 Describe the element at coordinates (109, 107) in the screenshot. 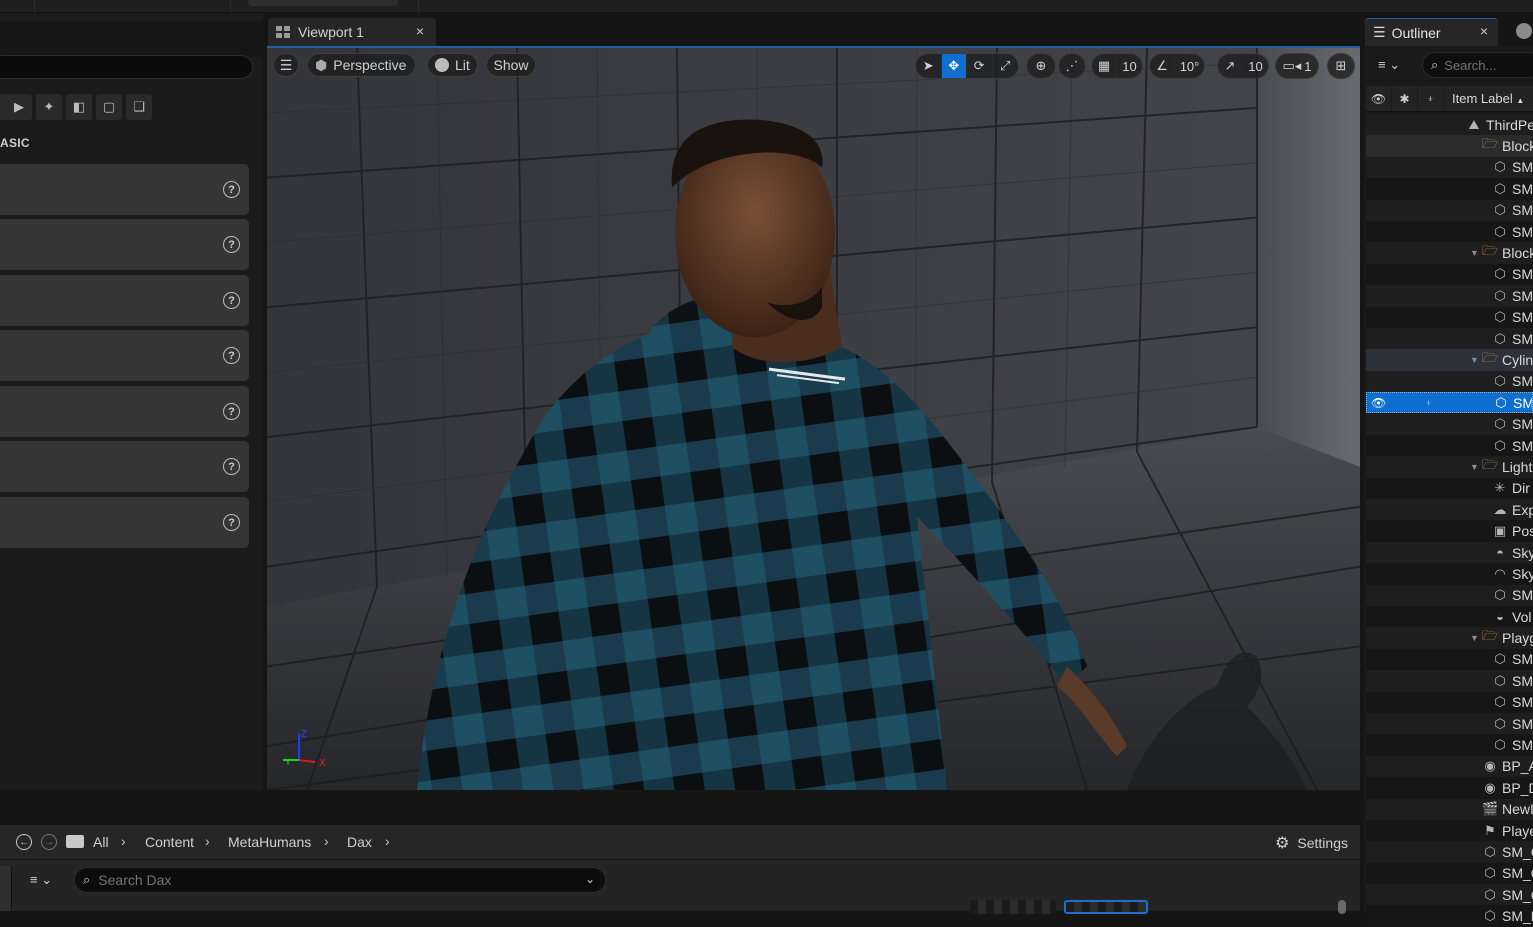

I see `mode-button-volumes: ▢` at that location.